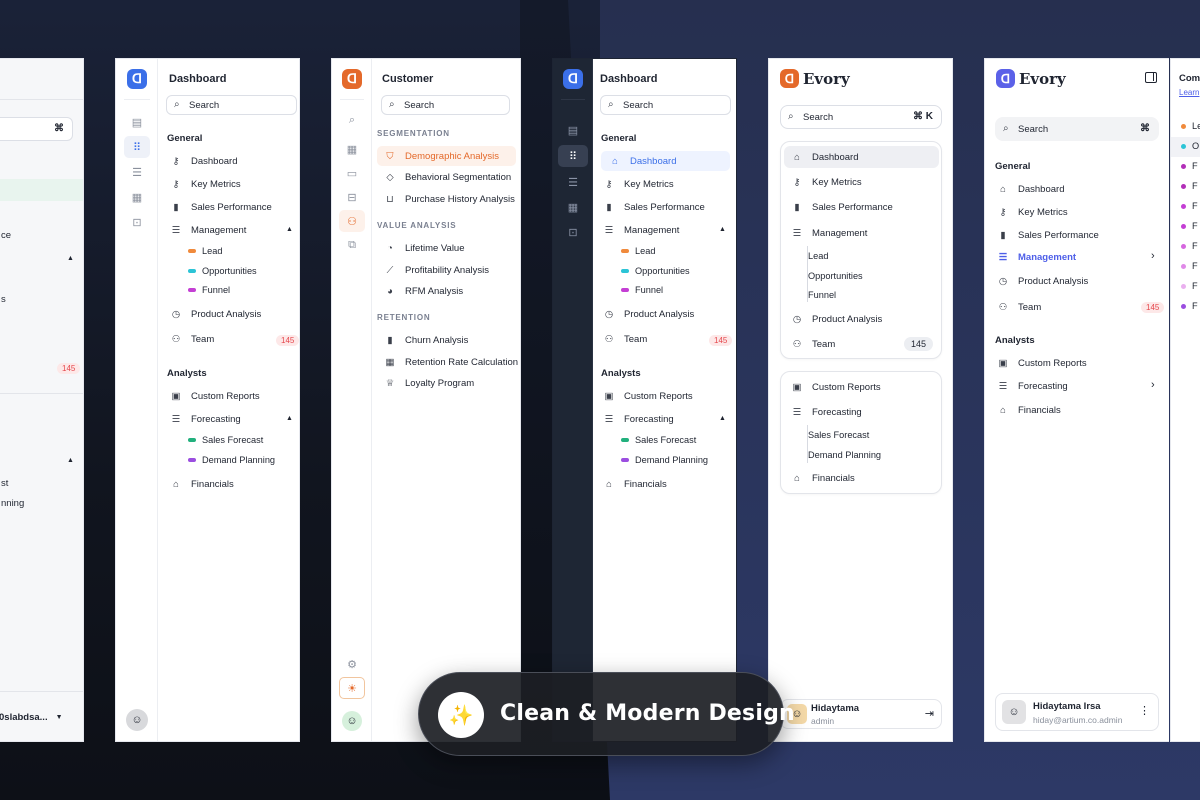 This screenshot has width=1200, height=800. What do you see at coordinates (573, 130) in the screenshot?
I see `chart-icon: ▤` at bounding box center [573, 130].